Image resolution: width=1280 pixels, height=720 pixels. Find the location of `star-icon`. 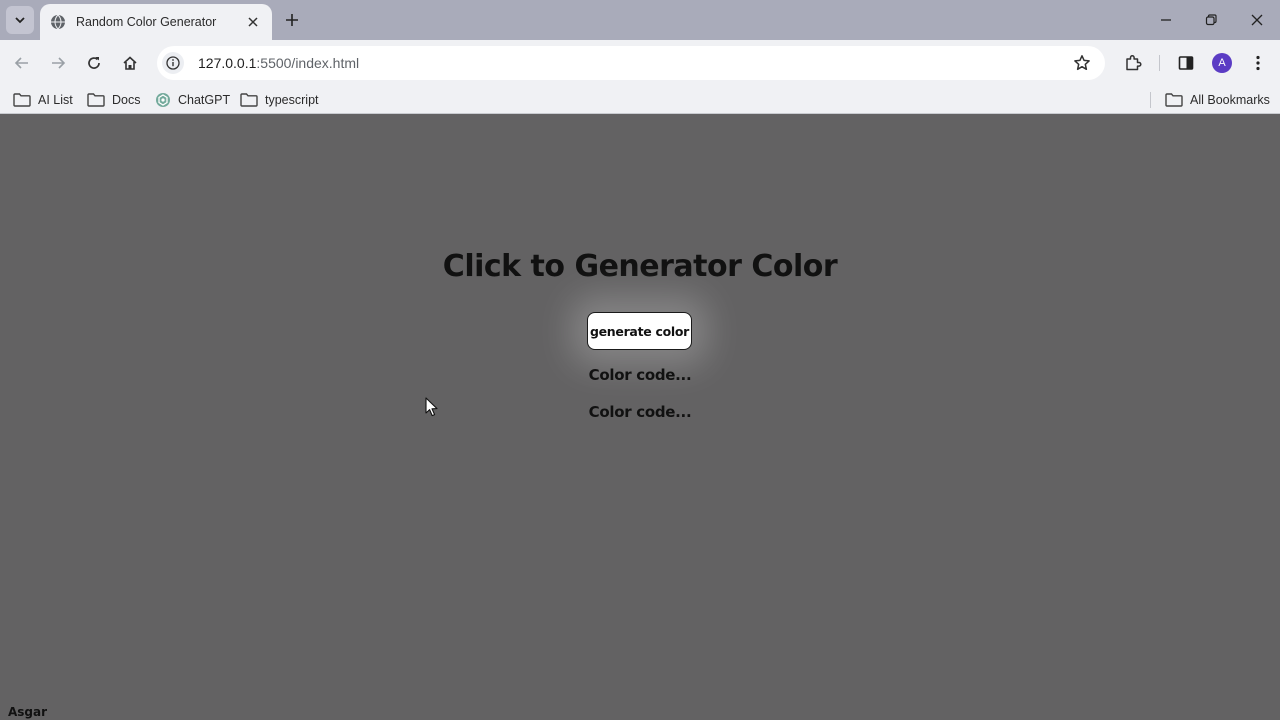

star-icon is located at coordinates (1082, 63).